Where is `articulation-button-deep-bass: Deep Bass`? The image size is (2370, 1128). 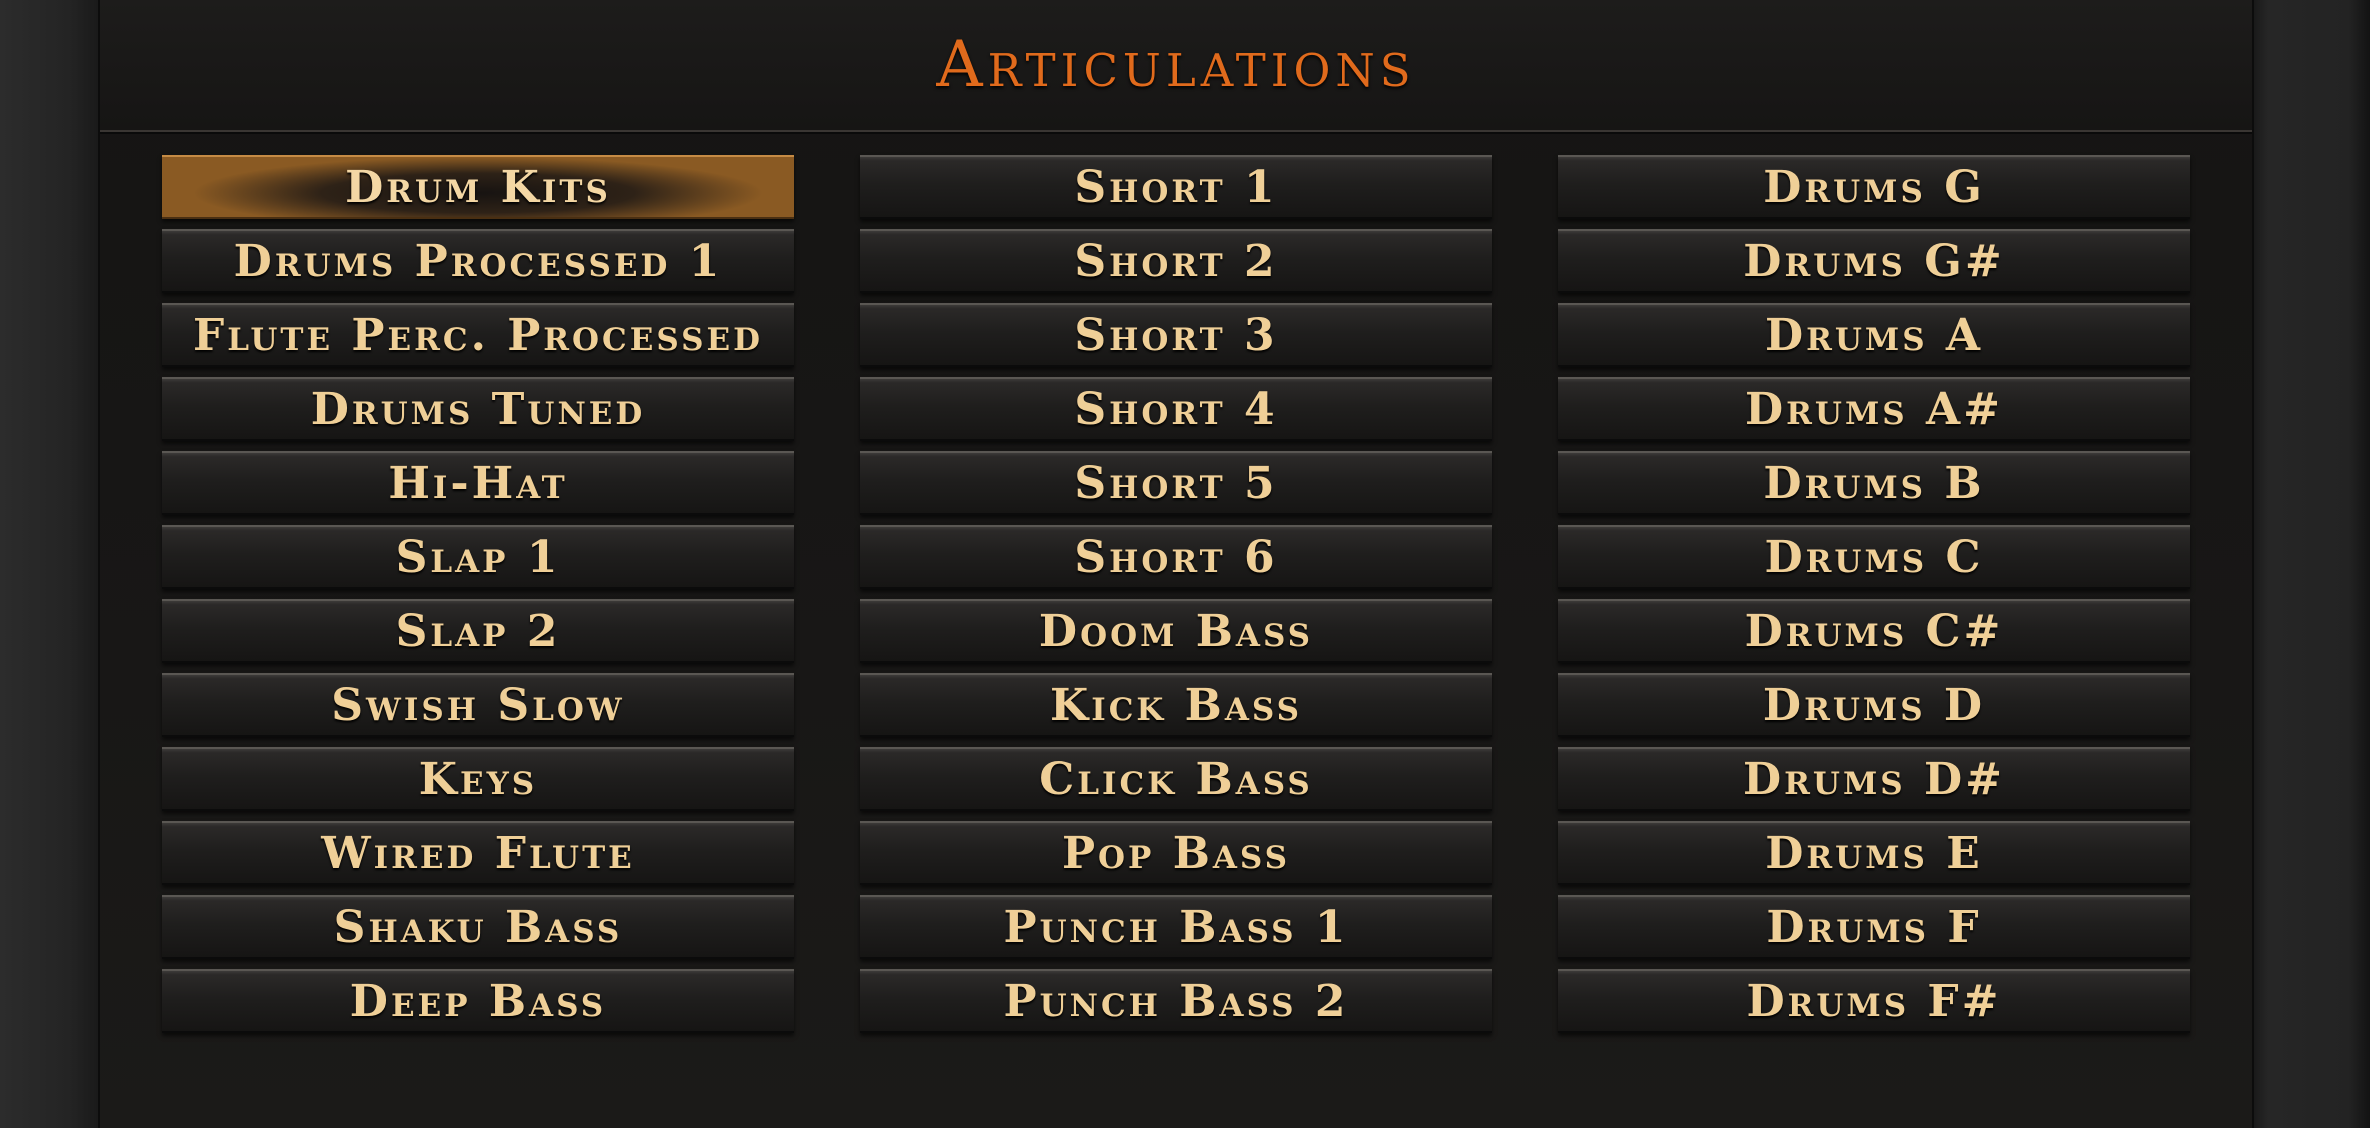
articulation-button-deep-bass: Deep Bass is located at coordinates (478, 1001).